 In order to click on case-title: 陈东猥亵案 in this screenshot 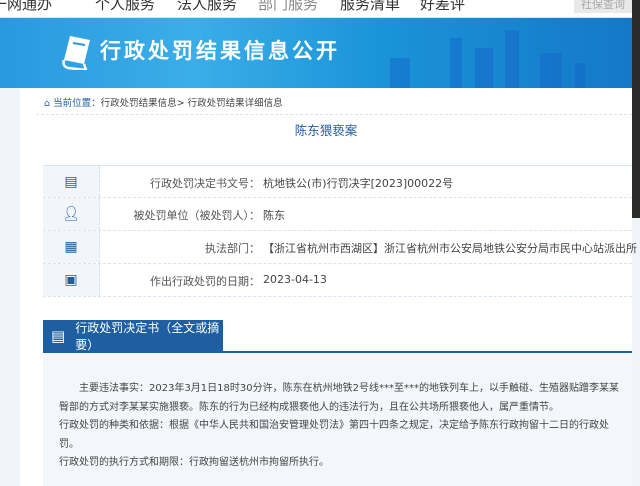, I will do `click(326, 130)`.